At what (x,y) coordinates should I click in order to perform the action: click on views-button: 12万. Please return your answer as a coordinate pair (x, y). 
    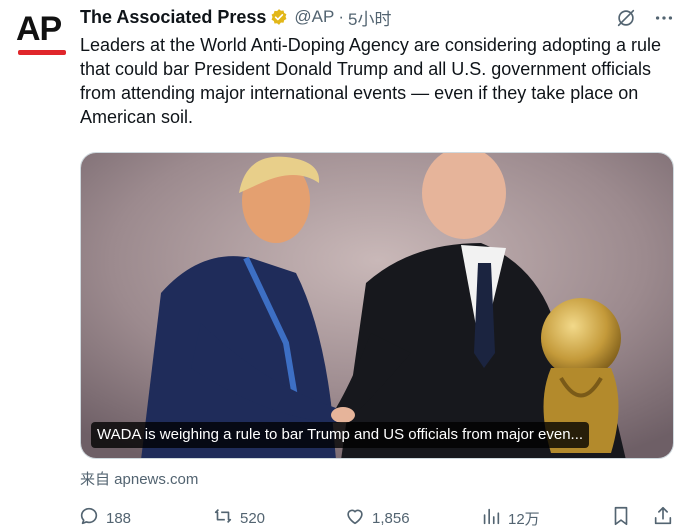
    Looking at the image, I should click on (510, 518).